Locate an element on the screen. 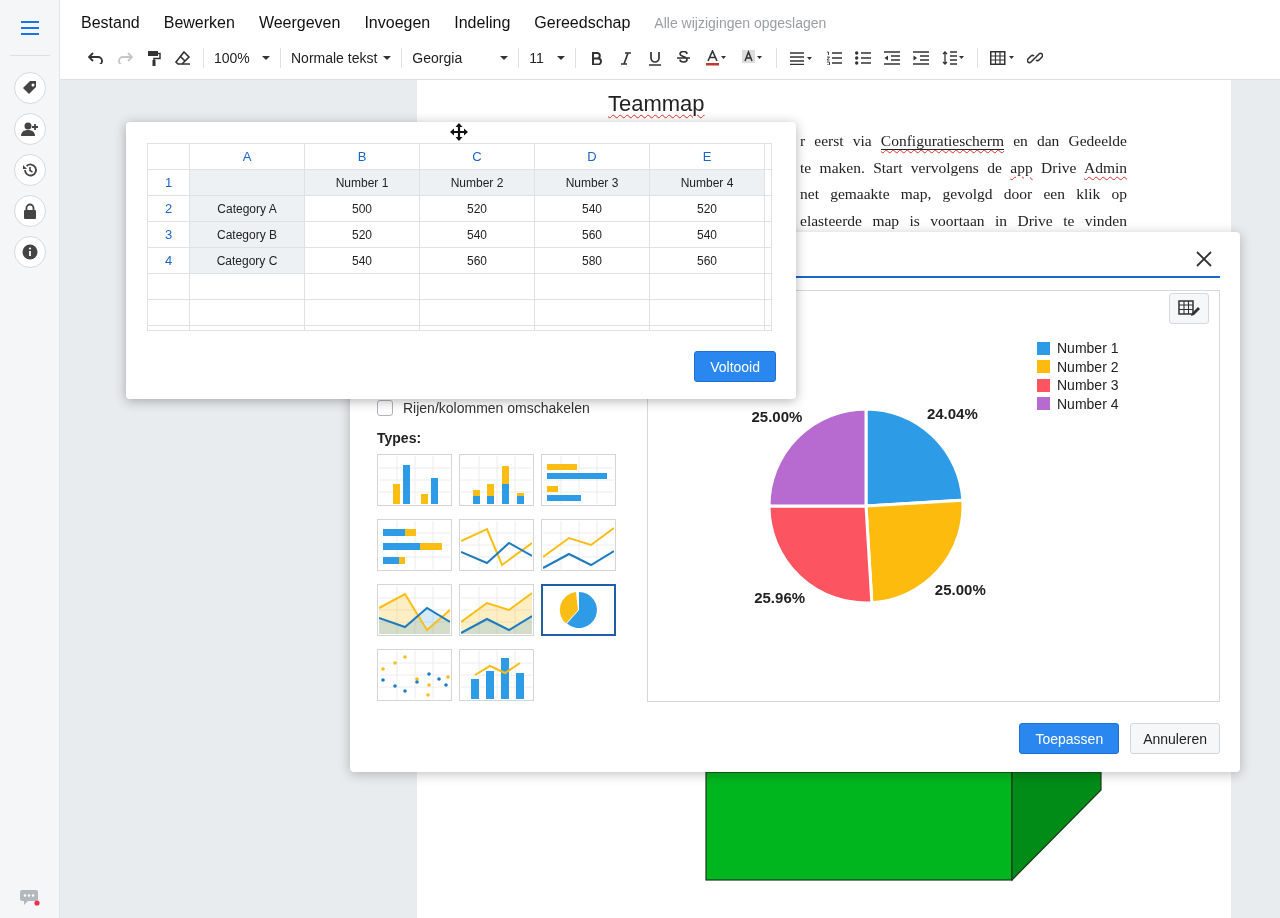  done-button: Voltooid is located at coordinates (735, 366).